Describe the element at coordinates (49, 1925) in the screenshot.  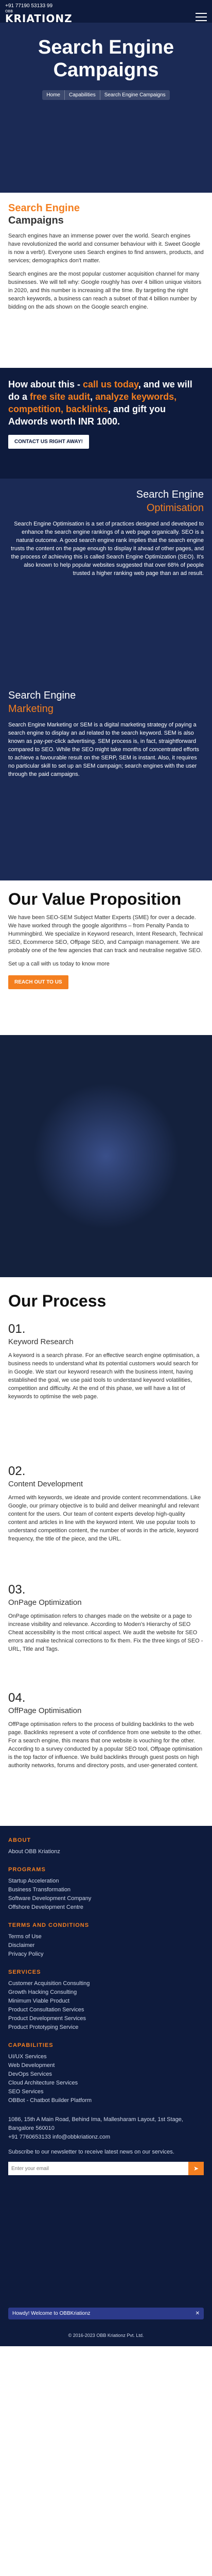
I see `footer-terms-heading: TERMS AND CONDITIONS` at that location.